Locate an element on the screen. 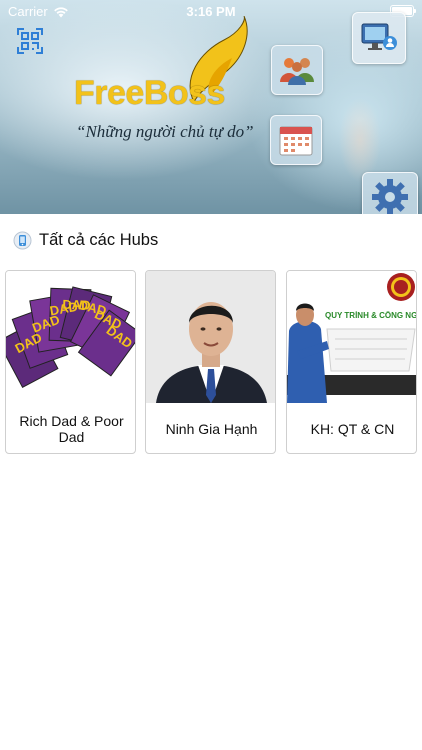  qr-scan-icon is located at coordinates (30, 41).